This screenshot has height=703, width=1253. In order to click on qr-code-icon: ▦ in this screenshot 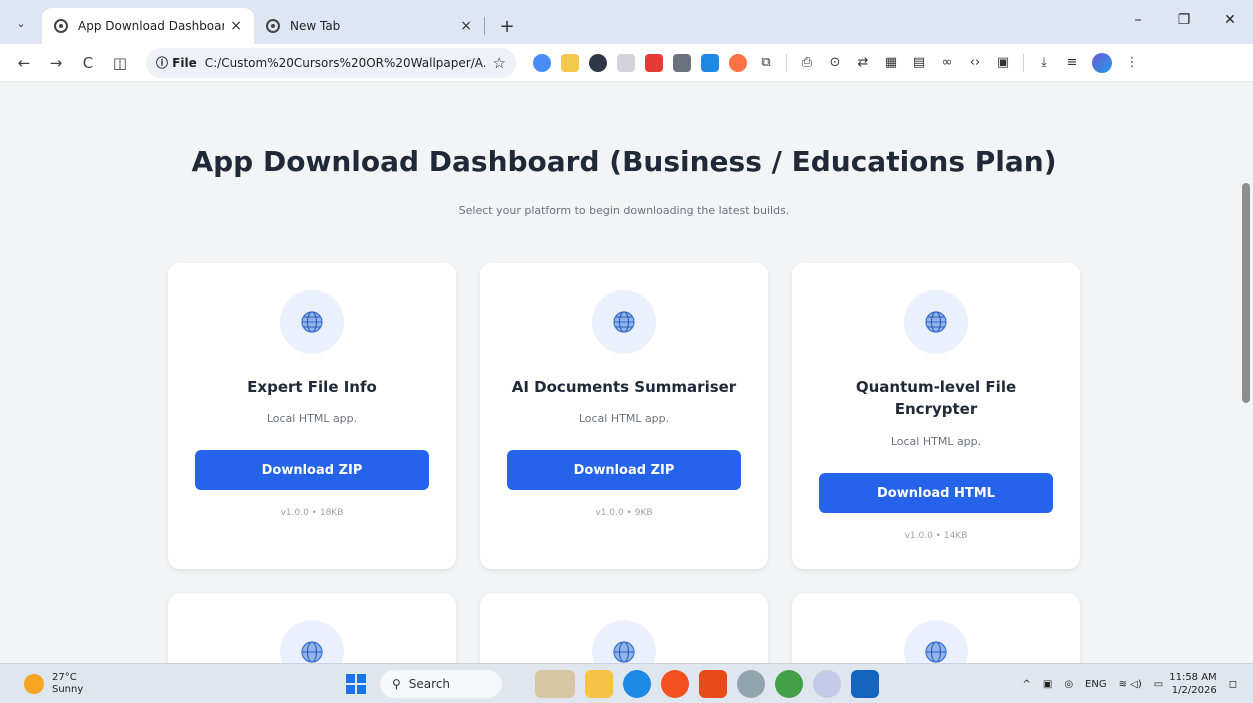, I will do `click(891, 63)`.